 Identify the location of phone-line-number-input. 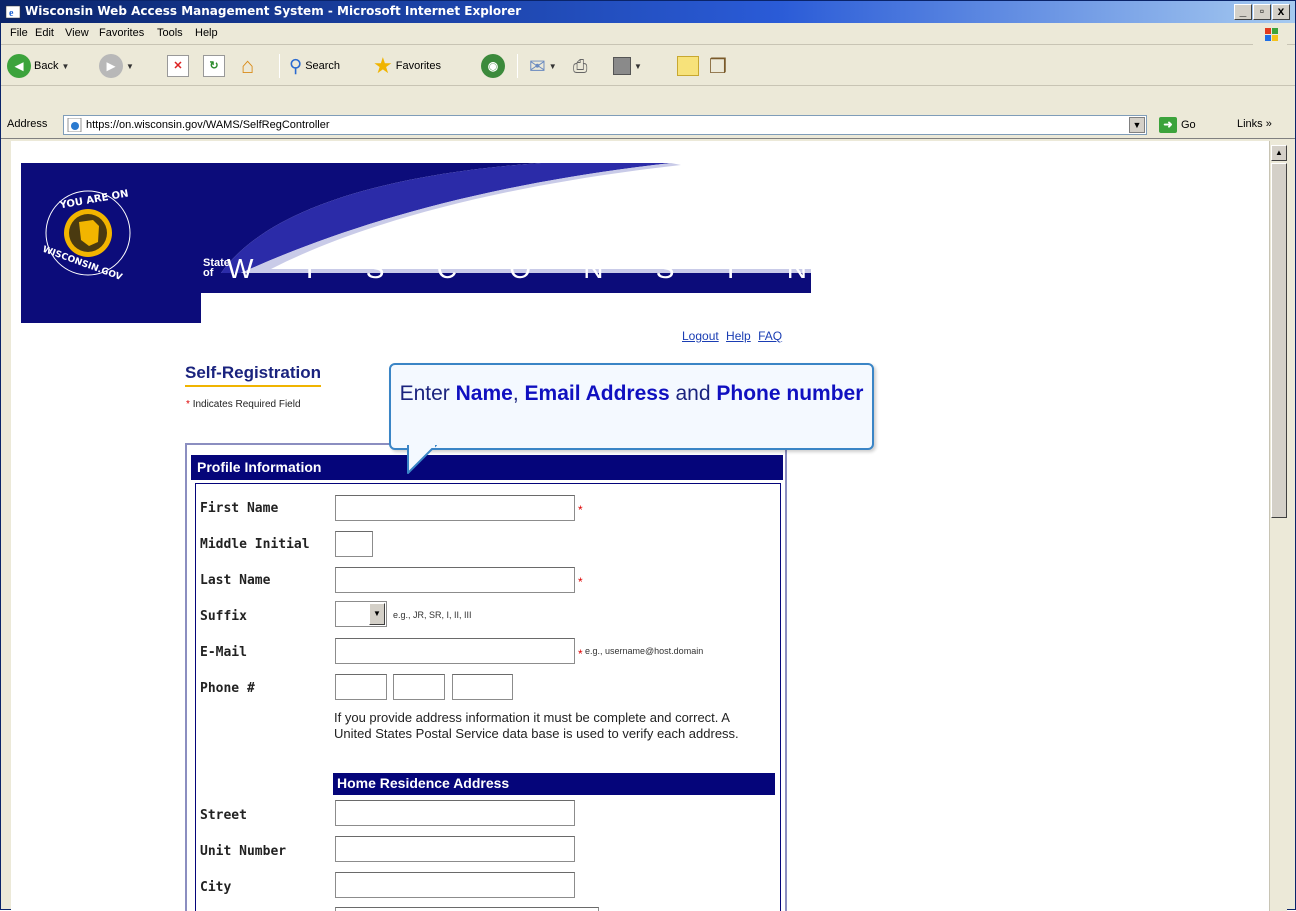
(482, 687).